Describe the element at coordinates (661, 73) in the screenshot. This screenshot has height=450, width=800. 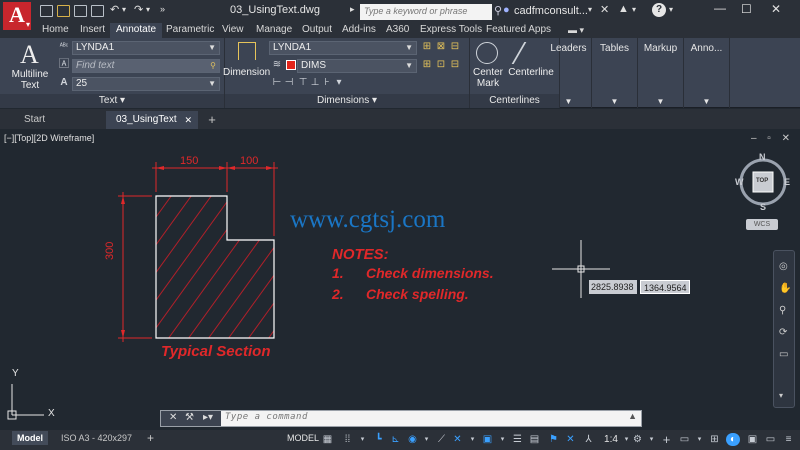
I see `markup-panel: Markup ▼` at that location.